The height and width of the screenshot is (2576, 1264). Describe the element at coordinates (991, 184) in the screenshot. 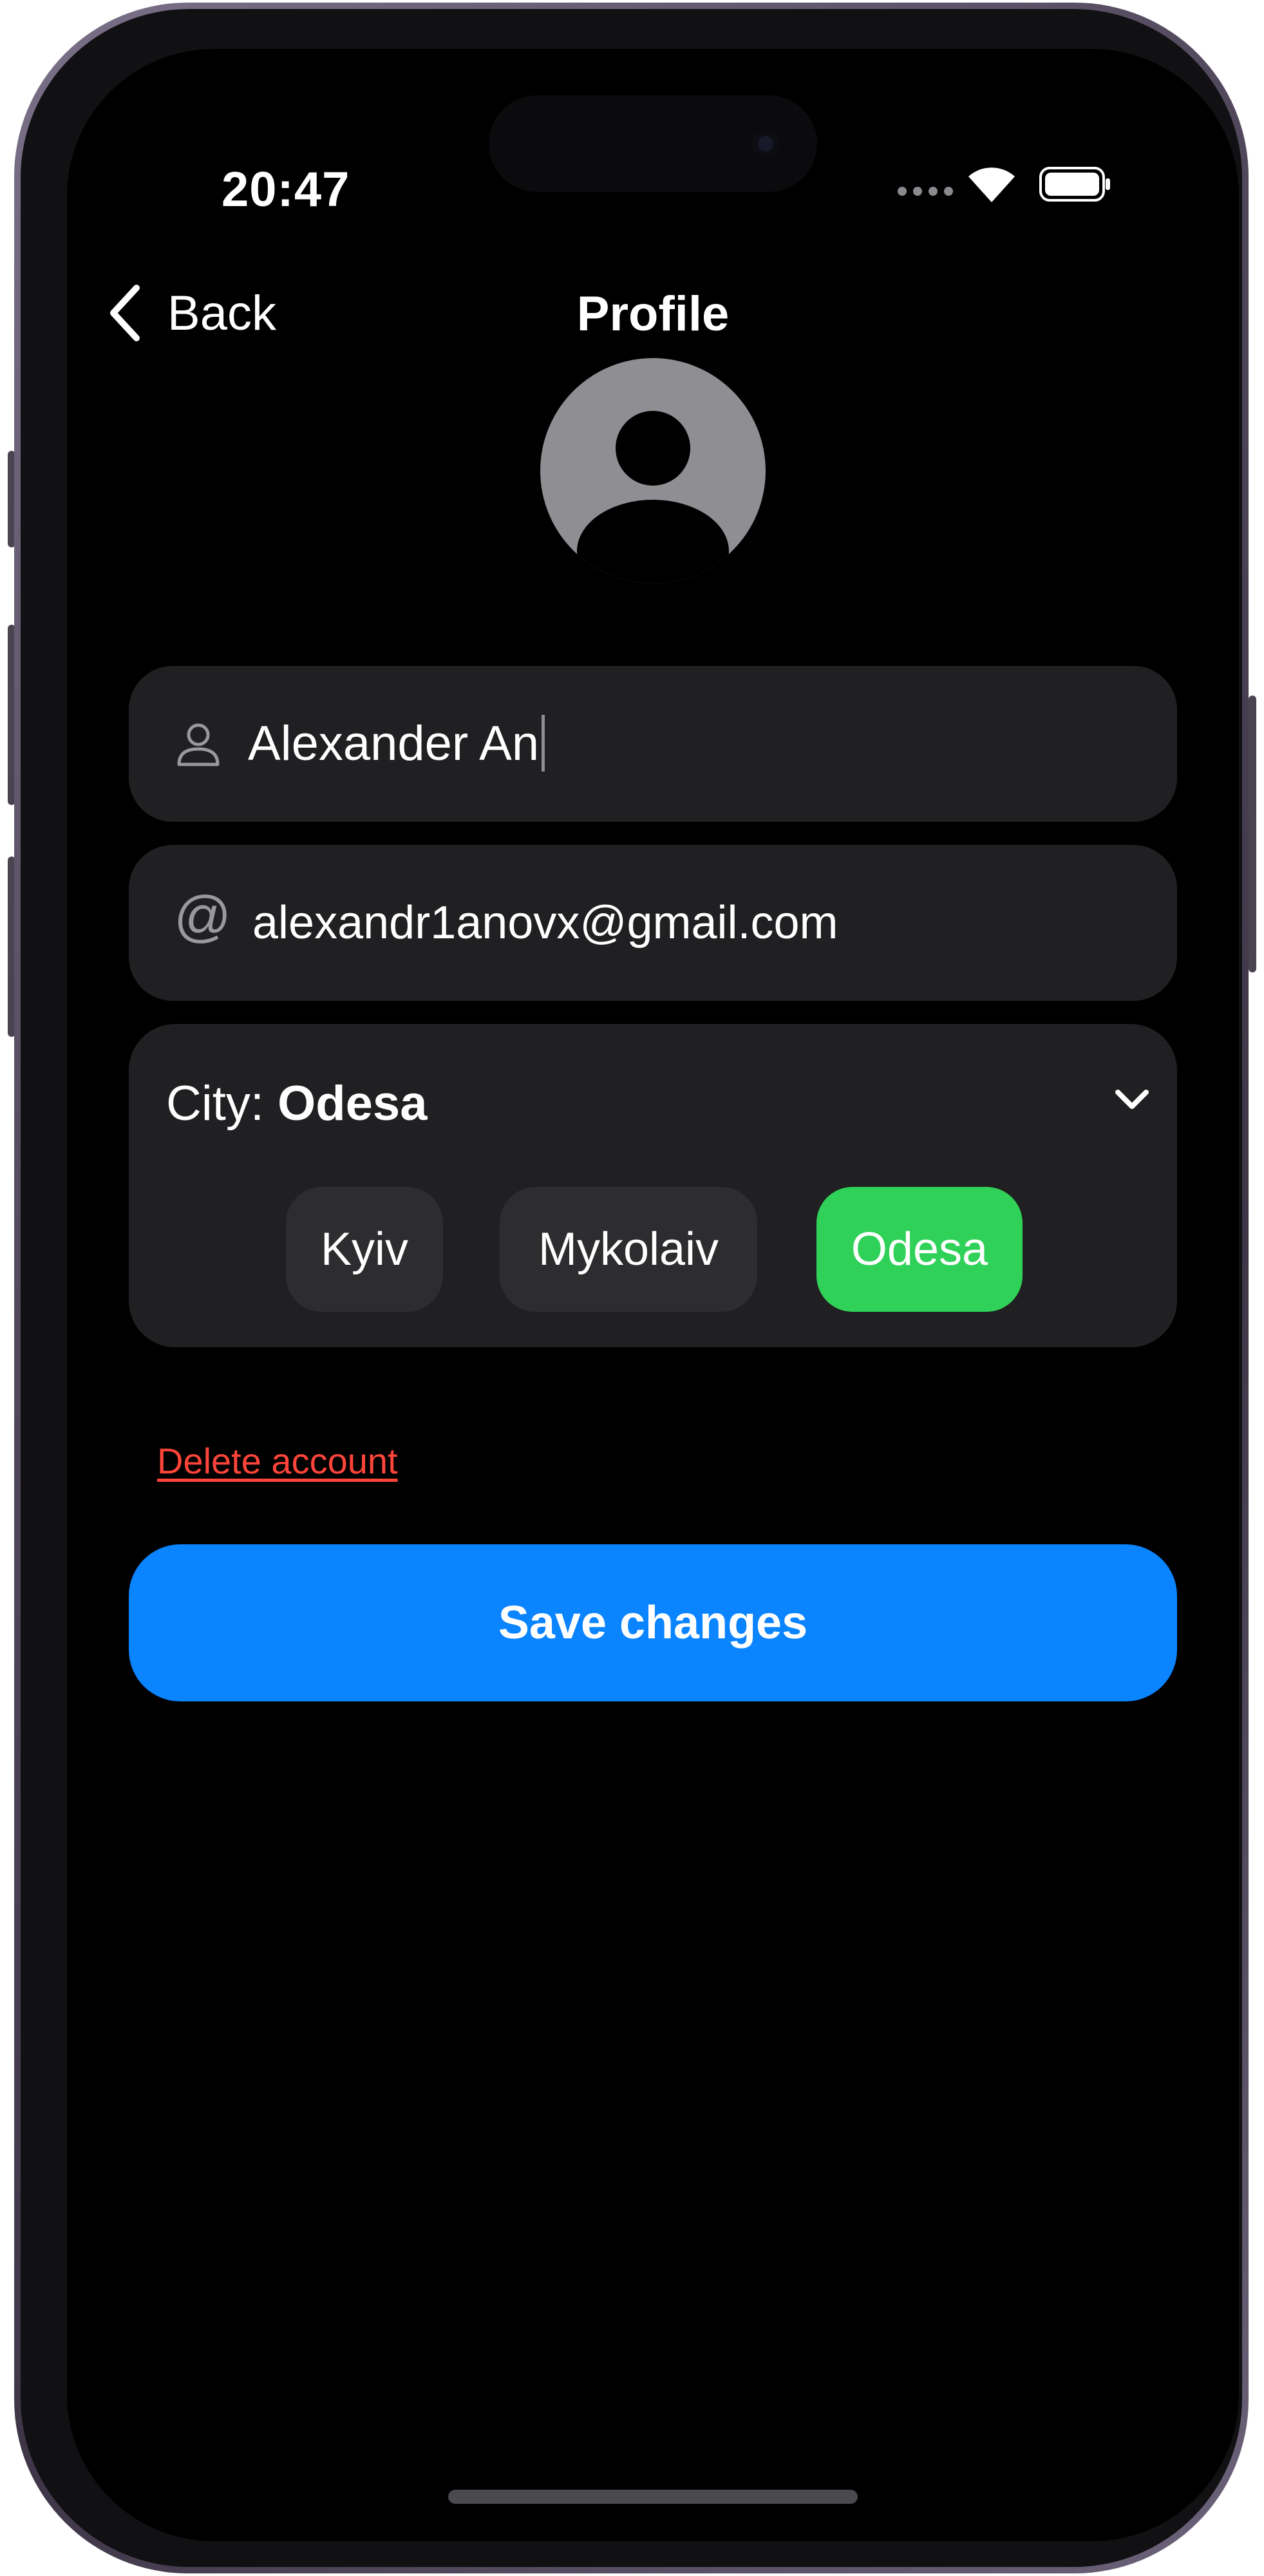

I see `wifi-icon` at that location.